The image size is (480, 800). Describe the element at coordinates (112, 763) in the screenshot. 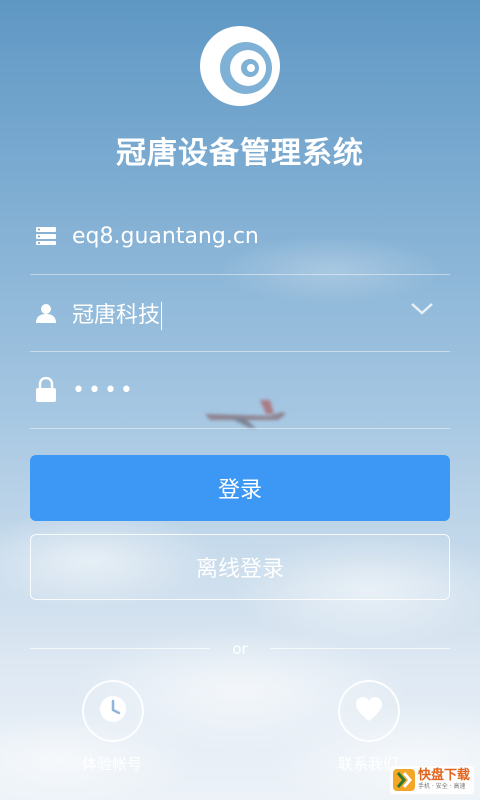

I see `trial-account-label: 体验帐号` at that location.